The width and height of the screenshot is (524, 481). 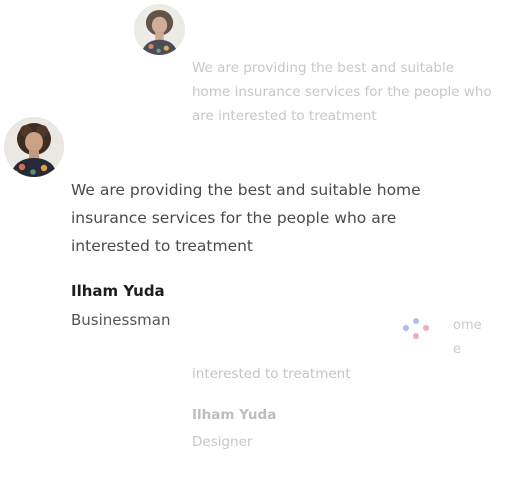 I want to click on faded-testimonial-quote: interested to treatment, so click(x=271, y=374).